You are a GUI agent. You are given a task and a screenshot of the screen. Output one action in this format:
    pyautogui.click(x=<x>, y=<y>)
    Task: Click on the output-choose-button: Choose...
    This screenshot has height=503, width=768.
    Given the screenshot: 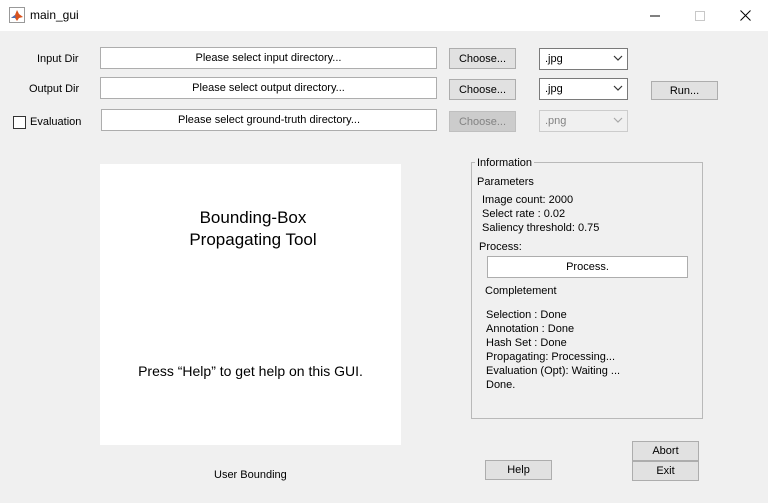 What is the action you would take?
    pyautogui.click(x=482, y=89)
    